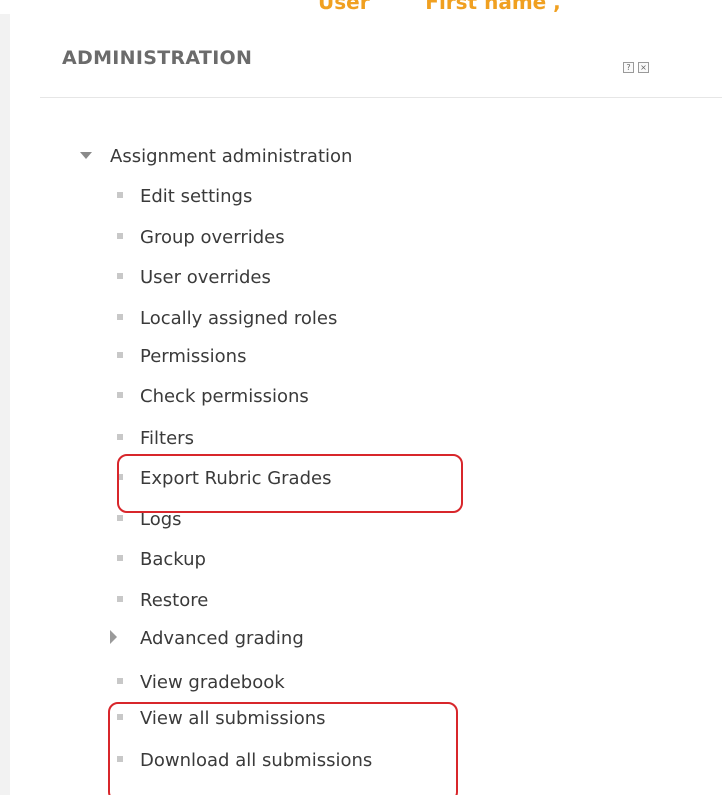 This screenshot has height=795, width=722. I want to click on tree-item-label: Filters, so click(167, 438).